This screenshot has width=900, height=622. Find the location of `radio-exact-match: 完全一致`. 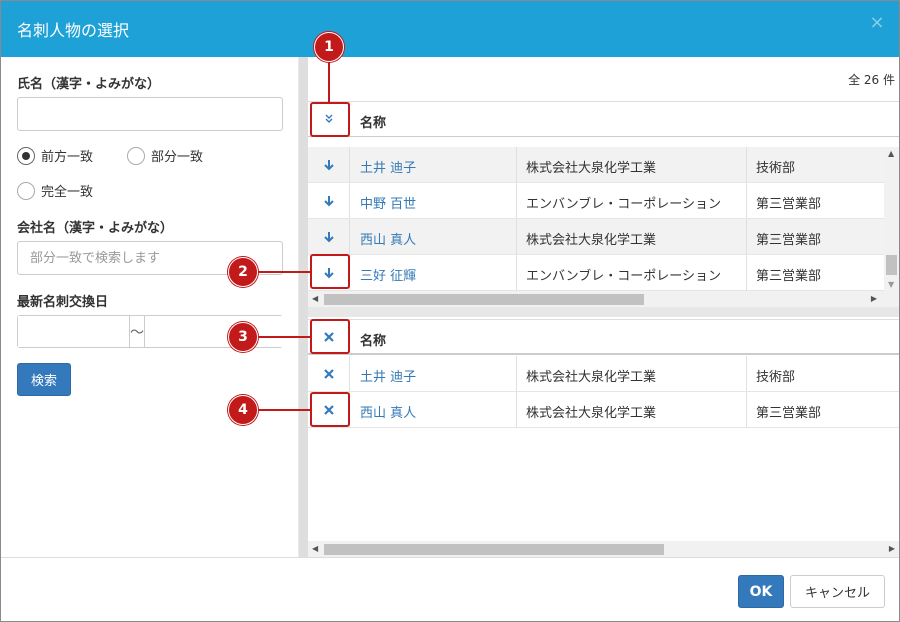

radio-exact-match: 完全一致 is located at coordinates (55, 190).